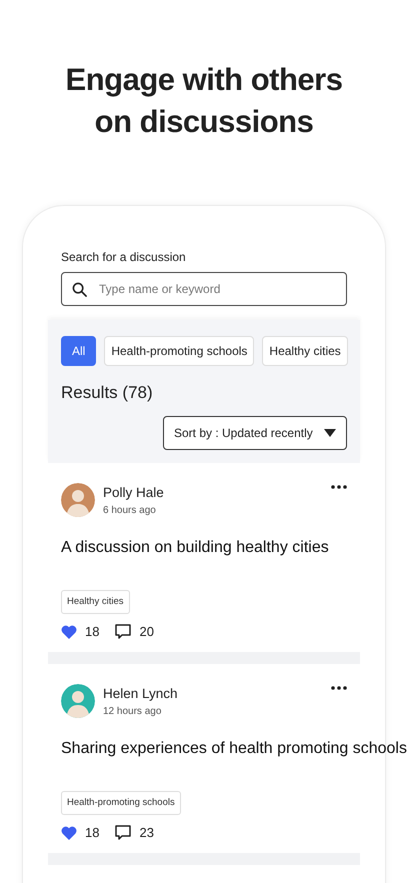  I want to click on filter-chip: Healthy cities, so click(305, 351).